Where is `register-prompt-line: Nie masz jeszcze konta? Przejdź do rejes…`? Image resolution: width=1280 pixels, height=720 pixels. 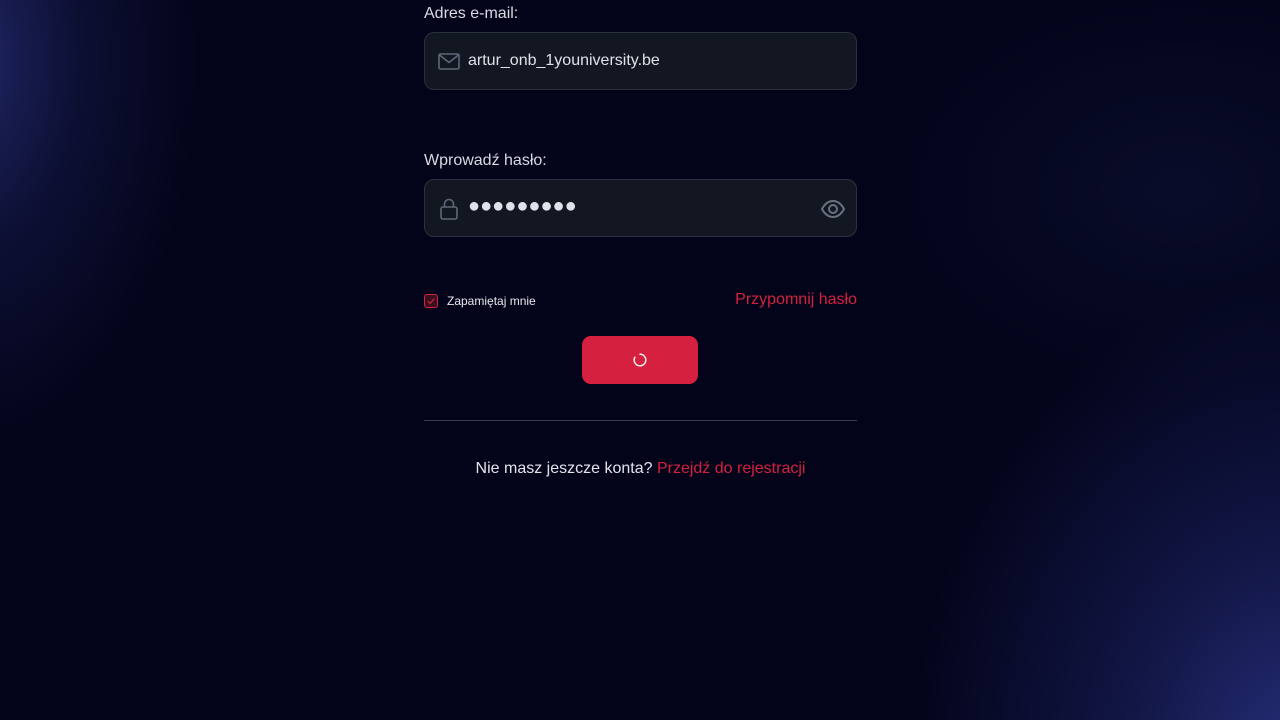 register-prompt-line: Nie masz jeszcze konta? Przejdź do rejes… is located at coordinates (640, 469).